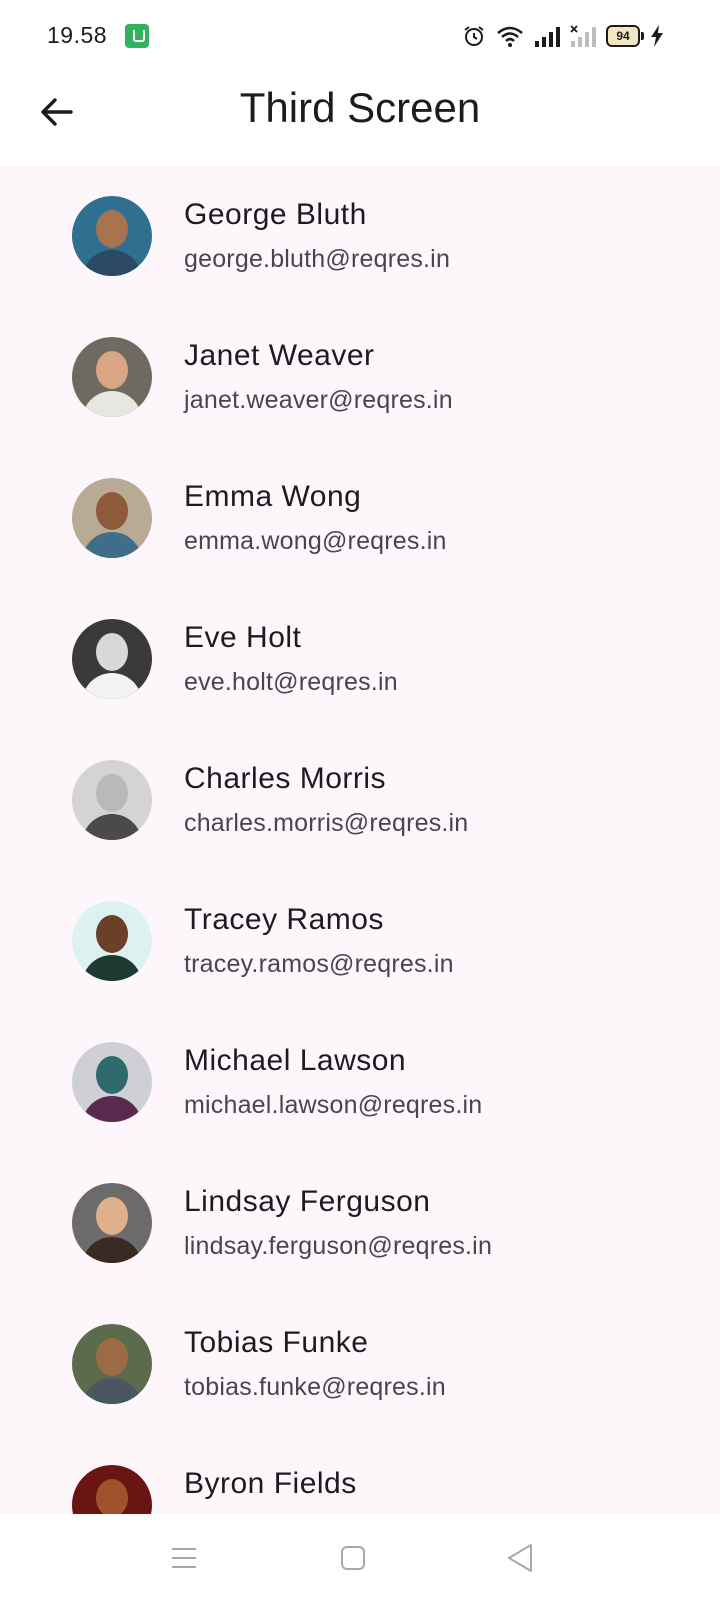 This screenshot has height=1600, width=720. I want to click on recent-apps-button, so click(184, 1558).